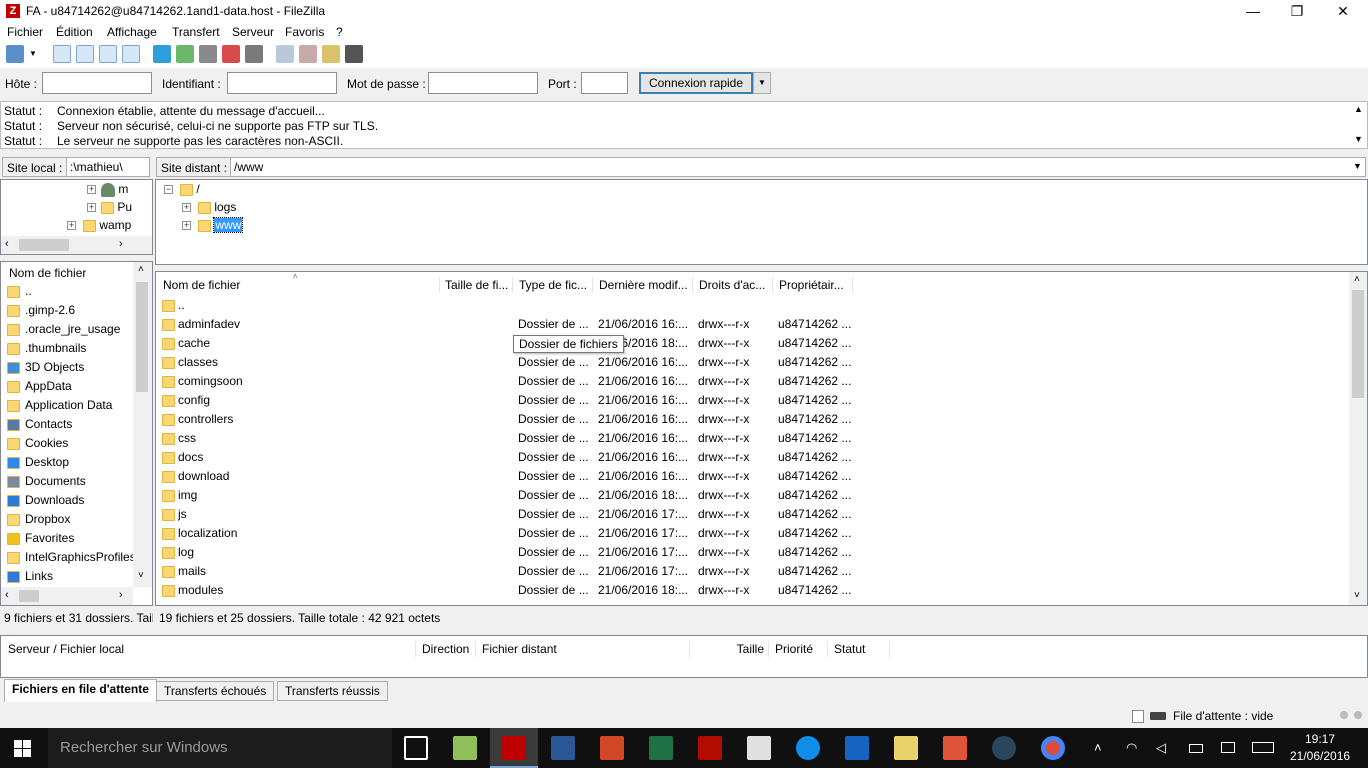  I want to click on menu-favoris: Favoris, so click(304, 32).